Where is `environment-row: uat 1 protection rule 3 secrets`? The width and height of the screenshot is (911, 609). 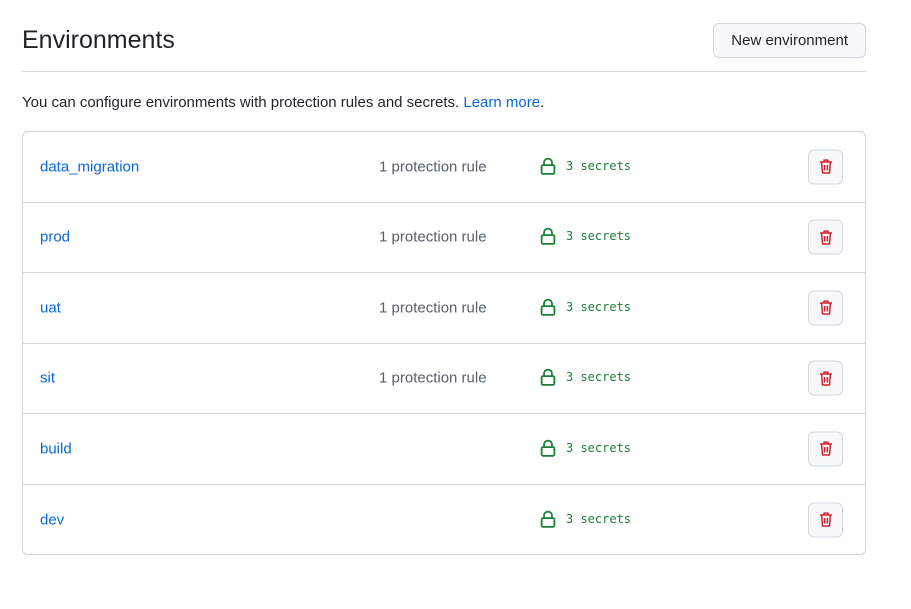 environment-row: uat 1 protection rule 3 secrets is located at coordinates (444, 308).